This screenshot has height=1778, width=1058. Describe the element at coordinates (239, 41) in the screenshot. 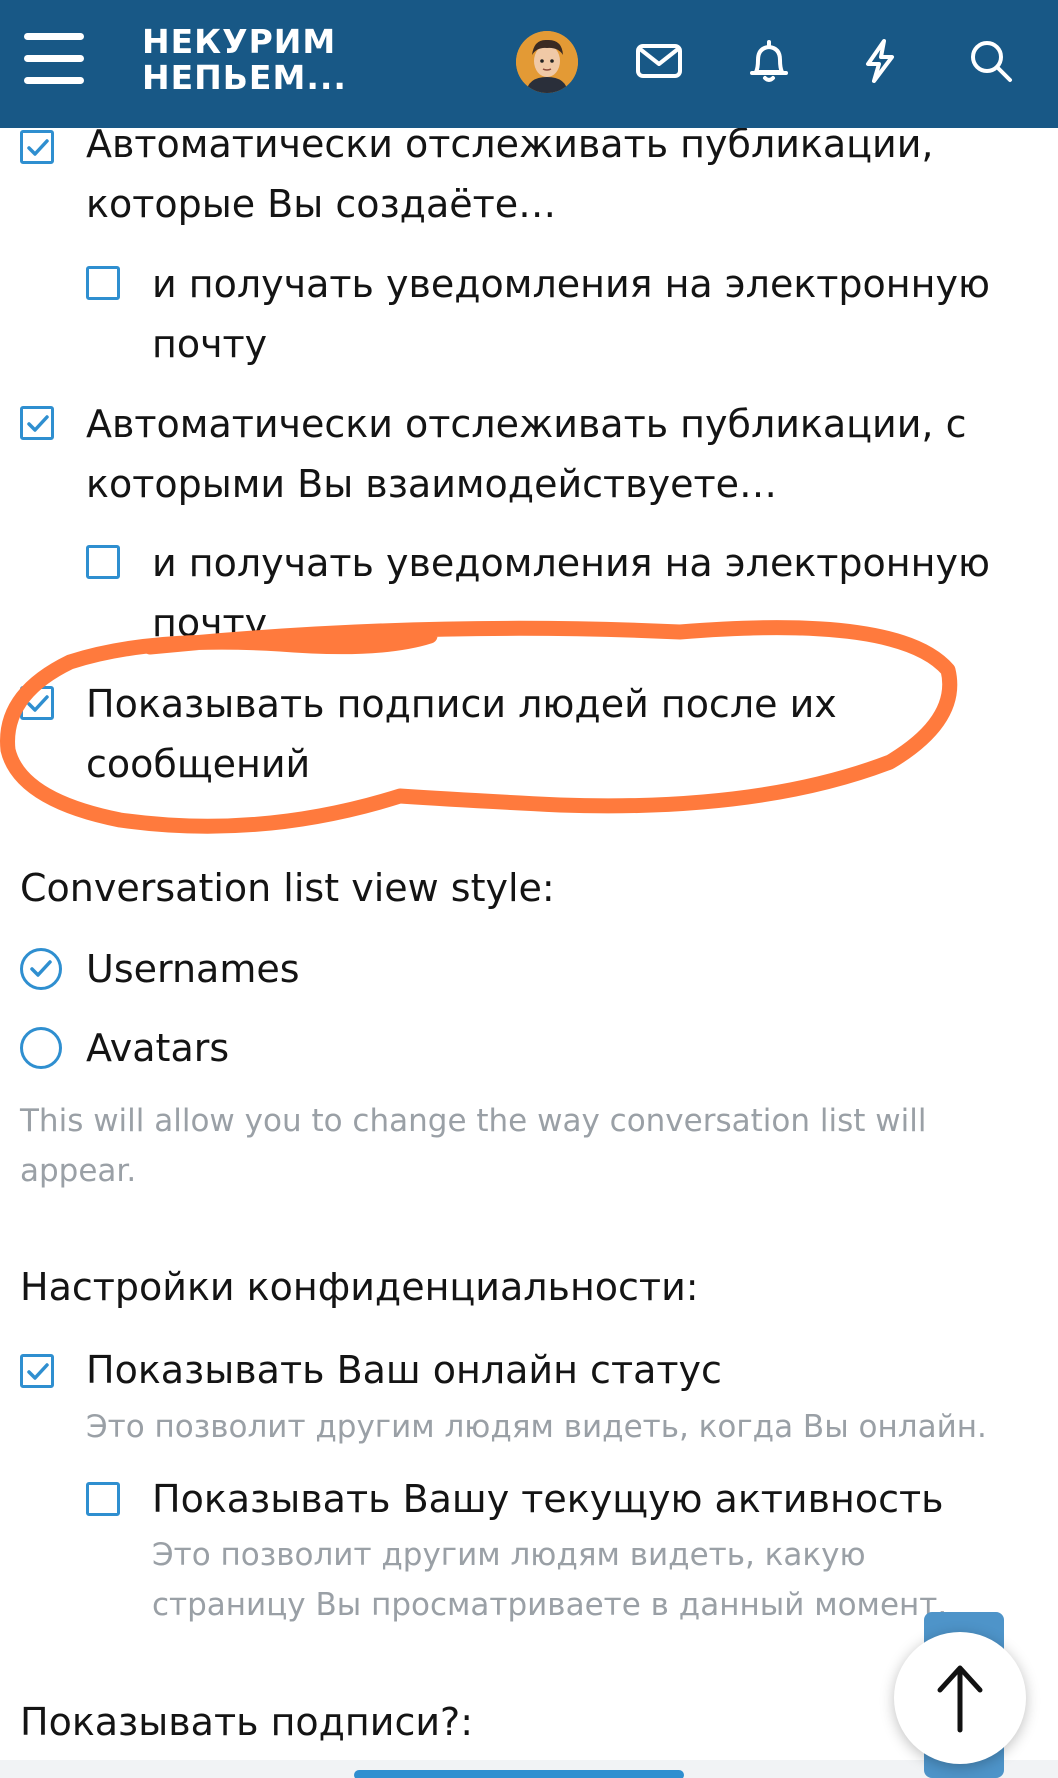

I see `logo-line-1: НЕКУРИМ` at that location.